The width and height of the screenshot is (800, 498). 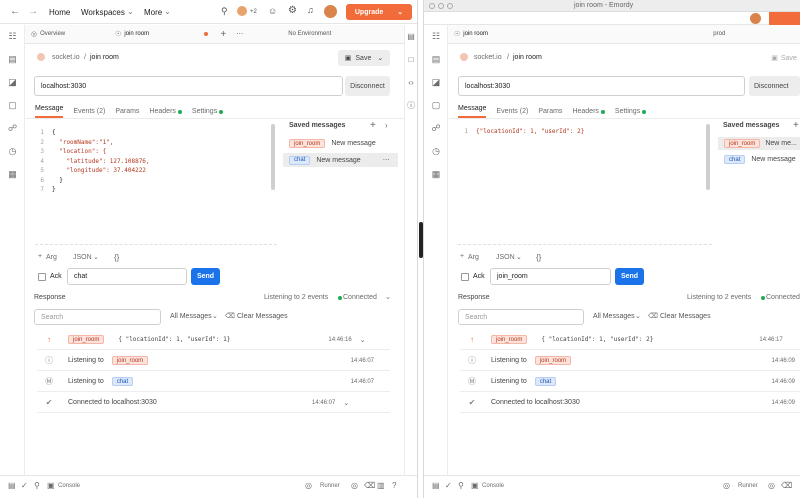 I want to click on event-name-input: join_room, so click(x=550, y=276).